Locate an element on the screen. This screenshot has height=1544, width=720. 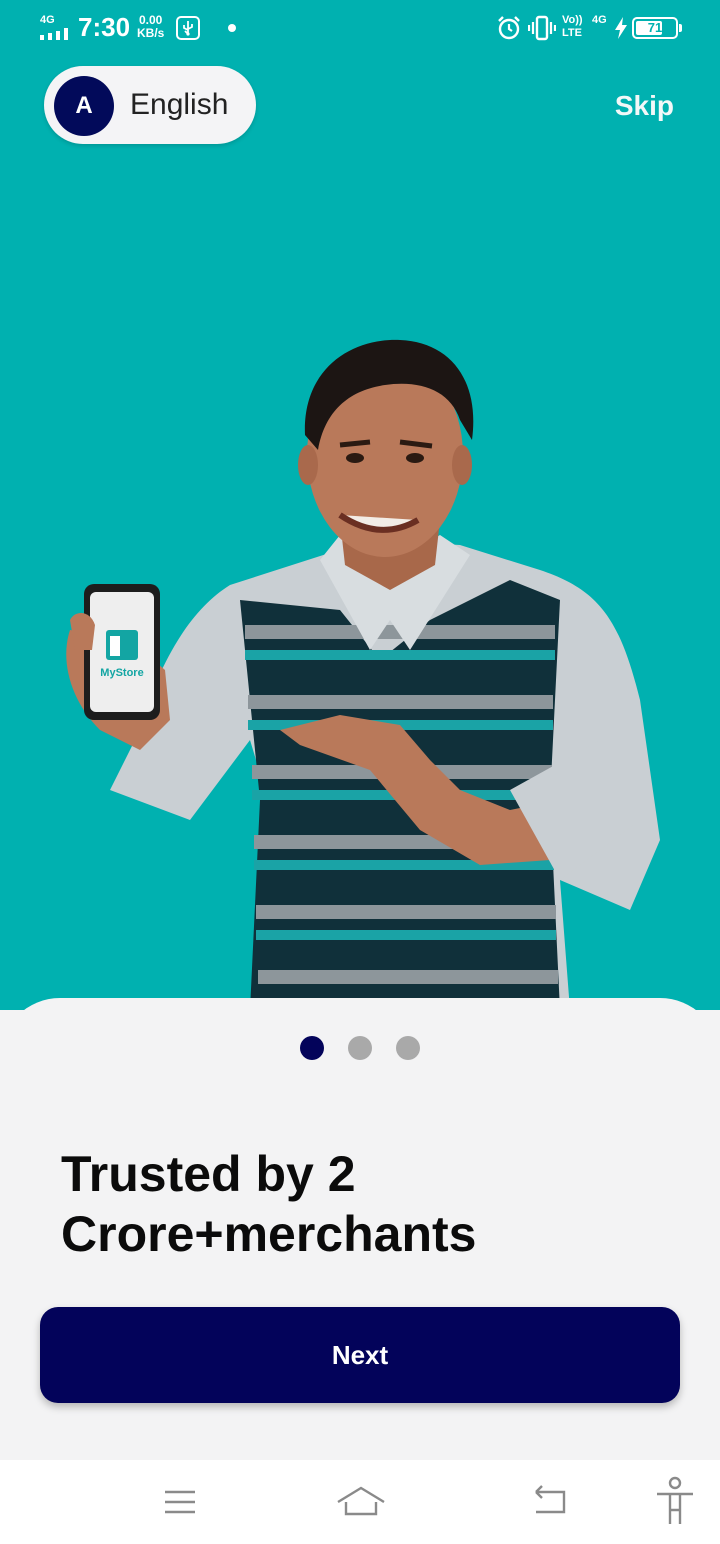
home-icon is located at coordinates (361, 1502).